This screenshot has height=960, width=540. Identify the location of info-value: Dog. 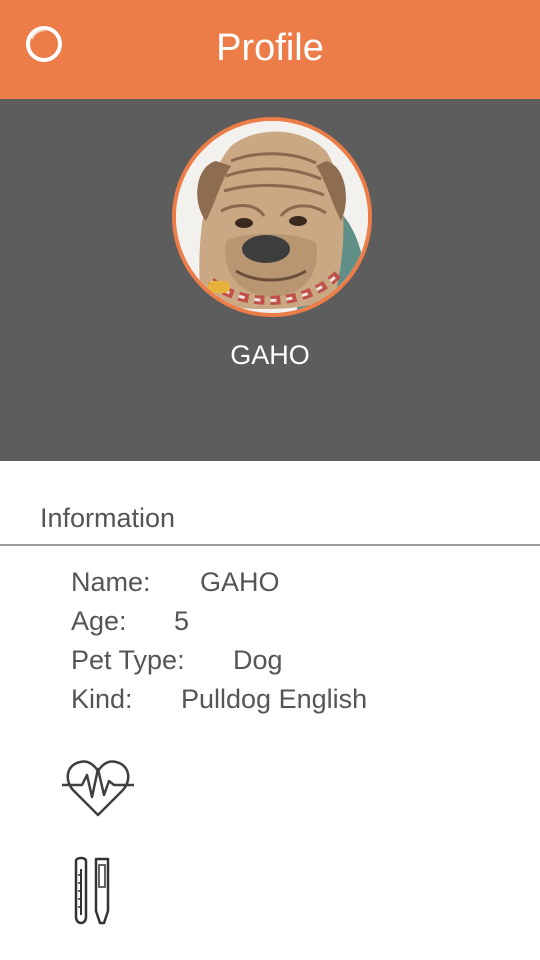
(258, 660).